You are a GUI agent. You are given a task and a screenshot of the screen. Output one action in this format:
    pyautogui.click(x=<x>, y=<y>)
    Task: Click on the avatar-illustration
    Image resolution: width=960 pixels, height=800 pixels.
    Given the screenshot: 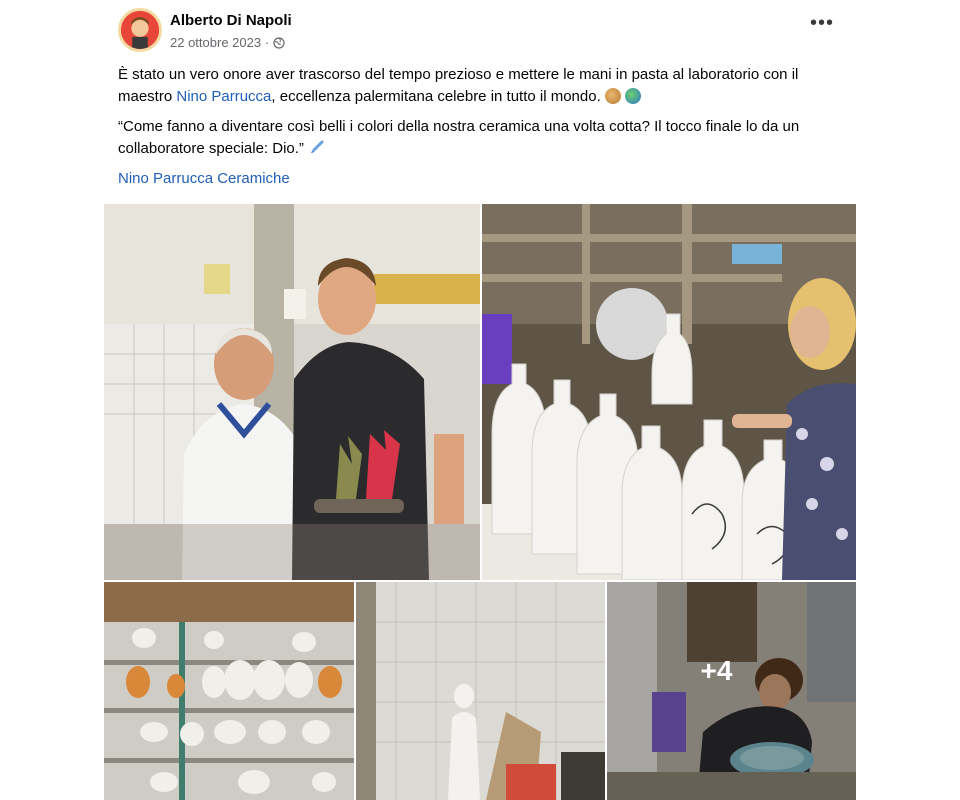 What is the action you would take?
    pyautogui.click(x=140, y=30)
    